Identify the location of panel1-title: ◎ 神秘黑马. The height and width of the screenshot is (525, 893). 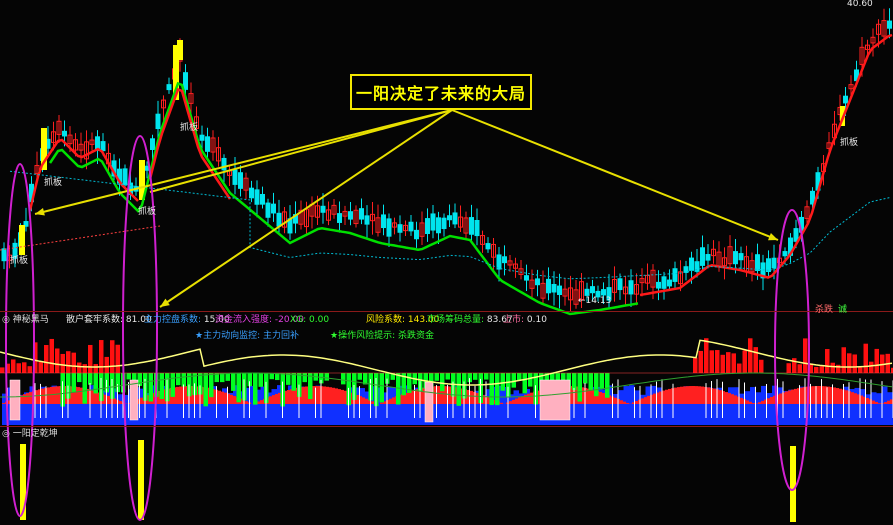
(25, 320).